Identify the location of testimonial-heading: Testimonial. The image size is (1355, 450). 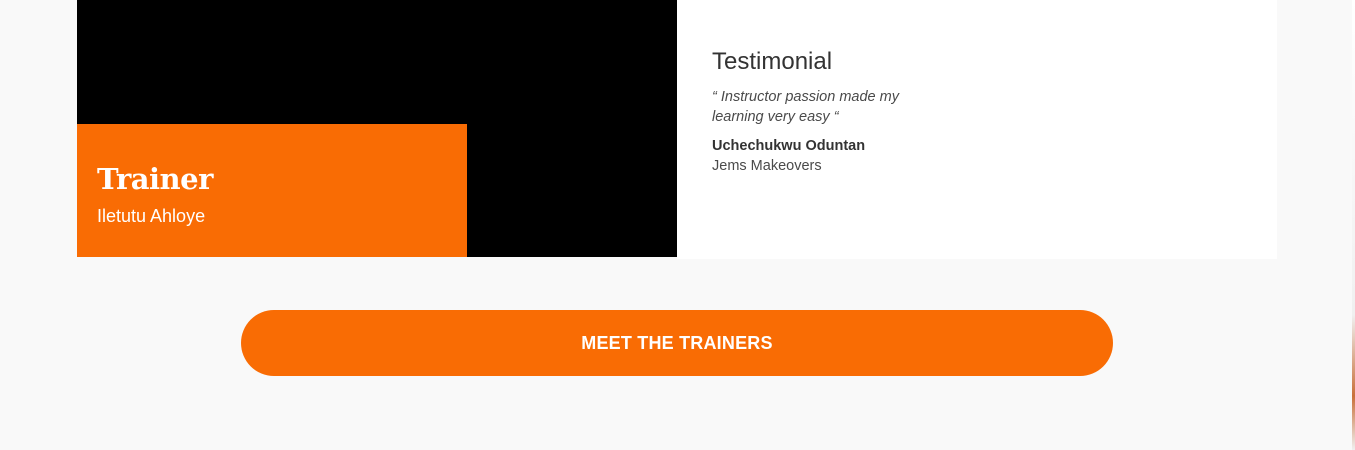
(772, 61).